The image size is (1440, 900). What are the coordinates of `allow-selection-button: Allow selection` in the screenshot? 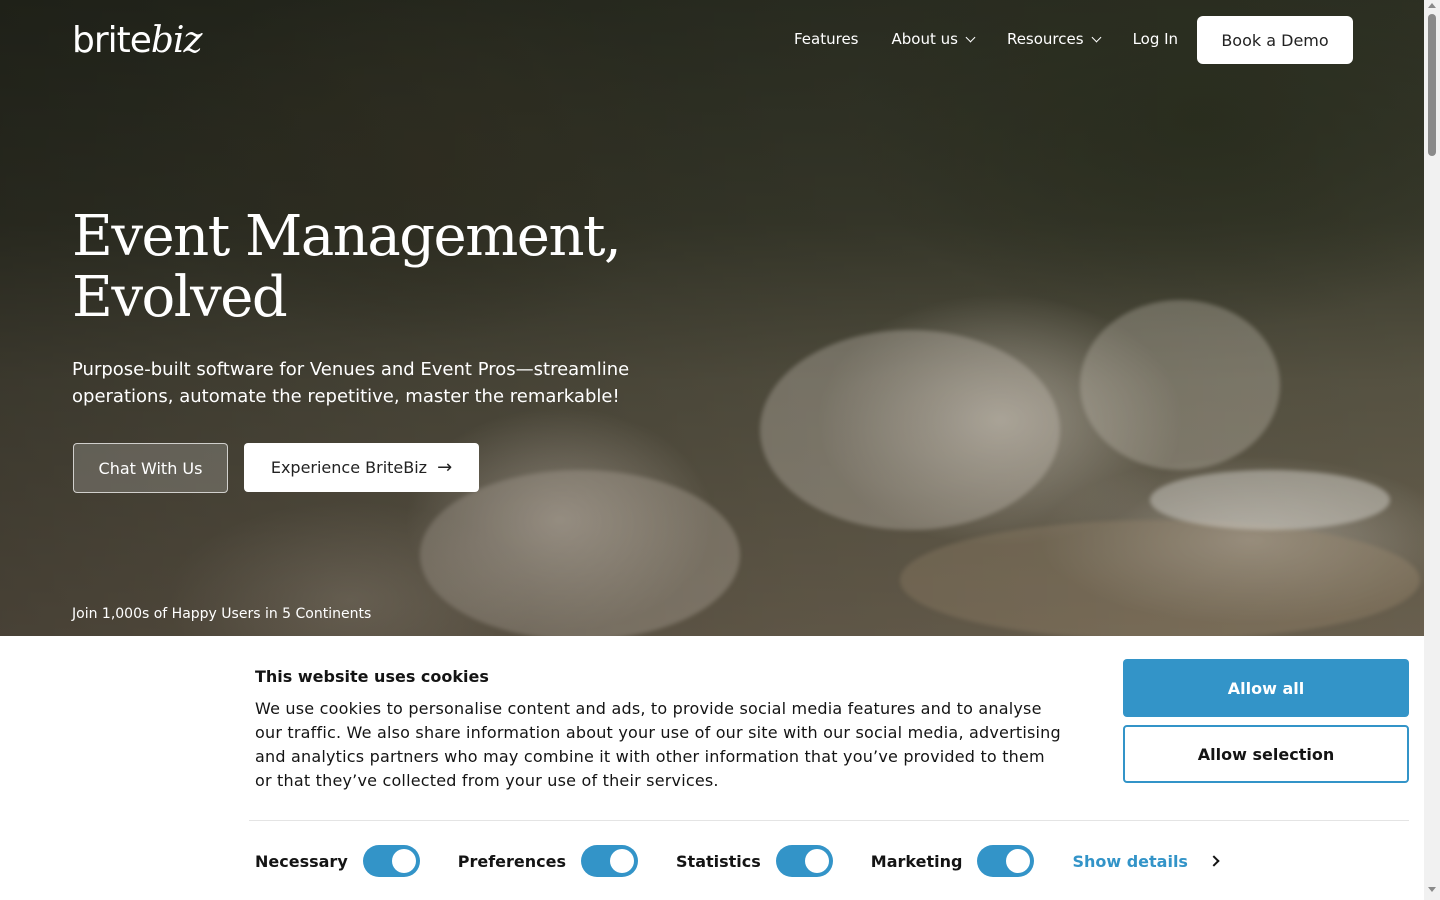 It's located at (1266, 754).